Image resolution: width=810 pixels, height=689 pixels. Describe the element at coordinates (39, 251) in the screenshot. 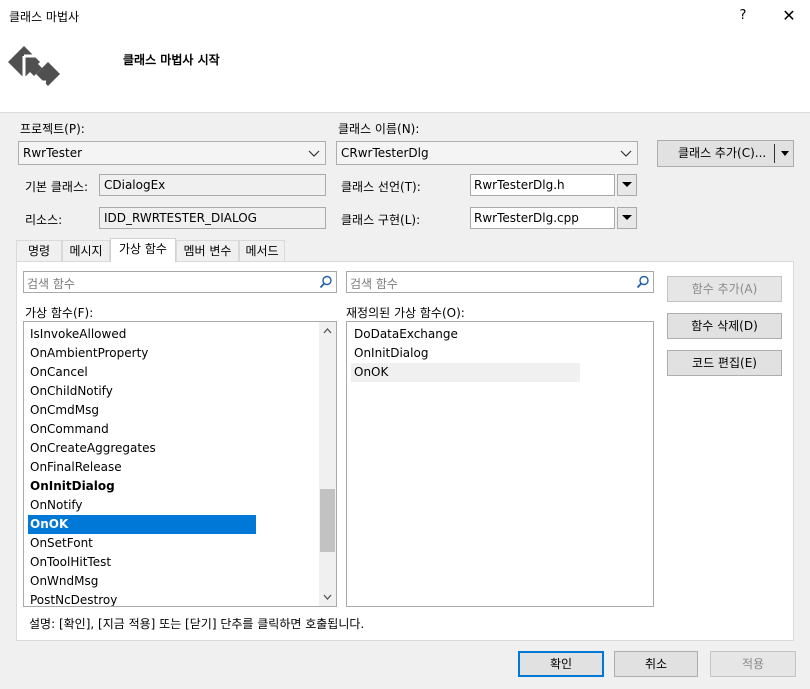

I see `tab-commands: 명령` at that location.